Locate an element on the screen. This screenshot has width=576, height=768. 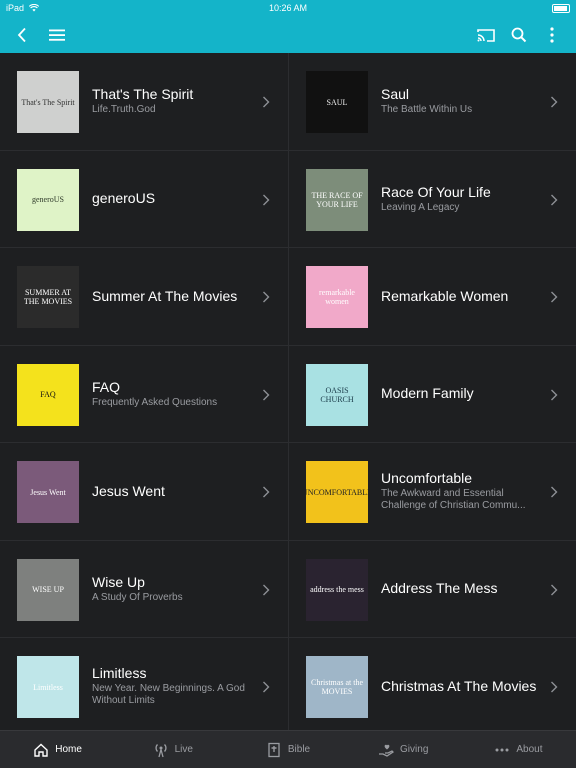
series-item: SAUL Saul The Battle Within Us is located at coordinates (432, 102).